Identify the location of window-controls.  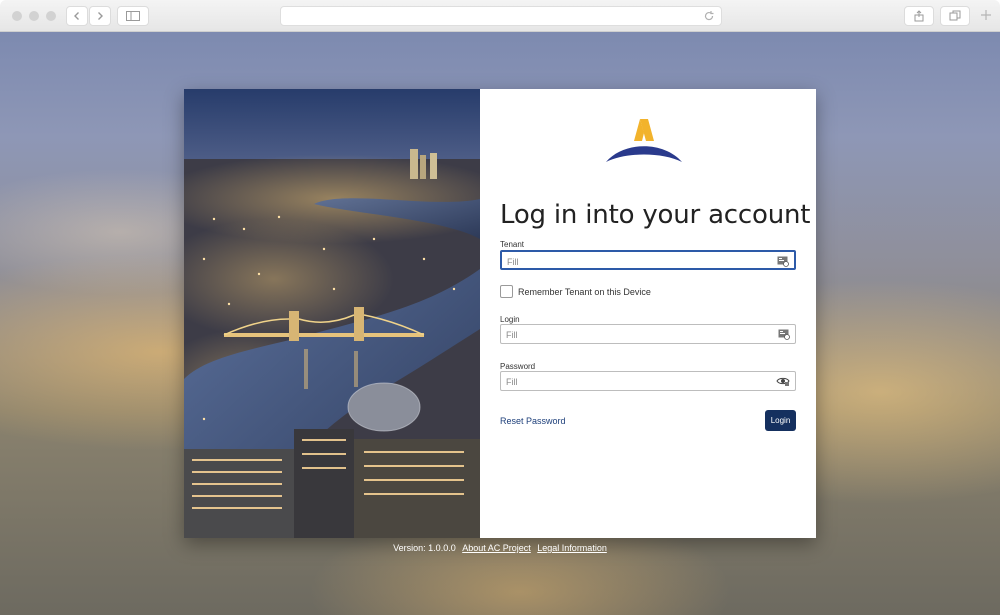
(34, 16).